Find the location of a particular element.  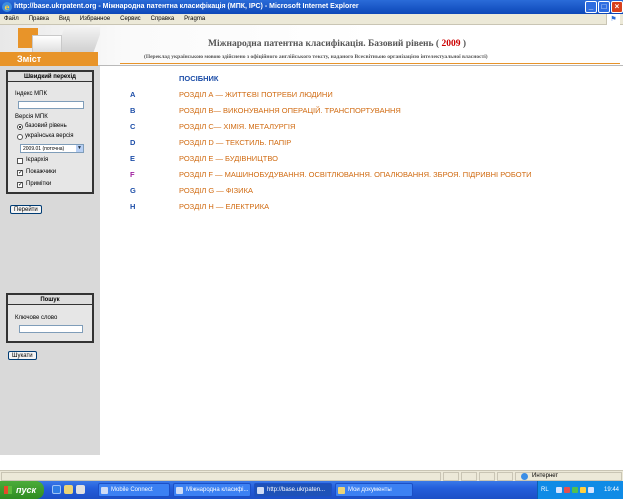

checkbox-notes: ✓ is located at coordinates (20, 185).